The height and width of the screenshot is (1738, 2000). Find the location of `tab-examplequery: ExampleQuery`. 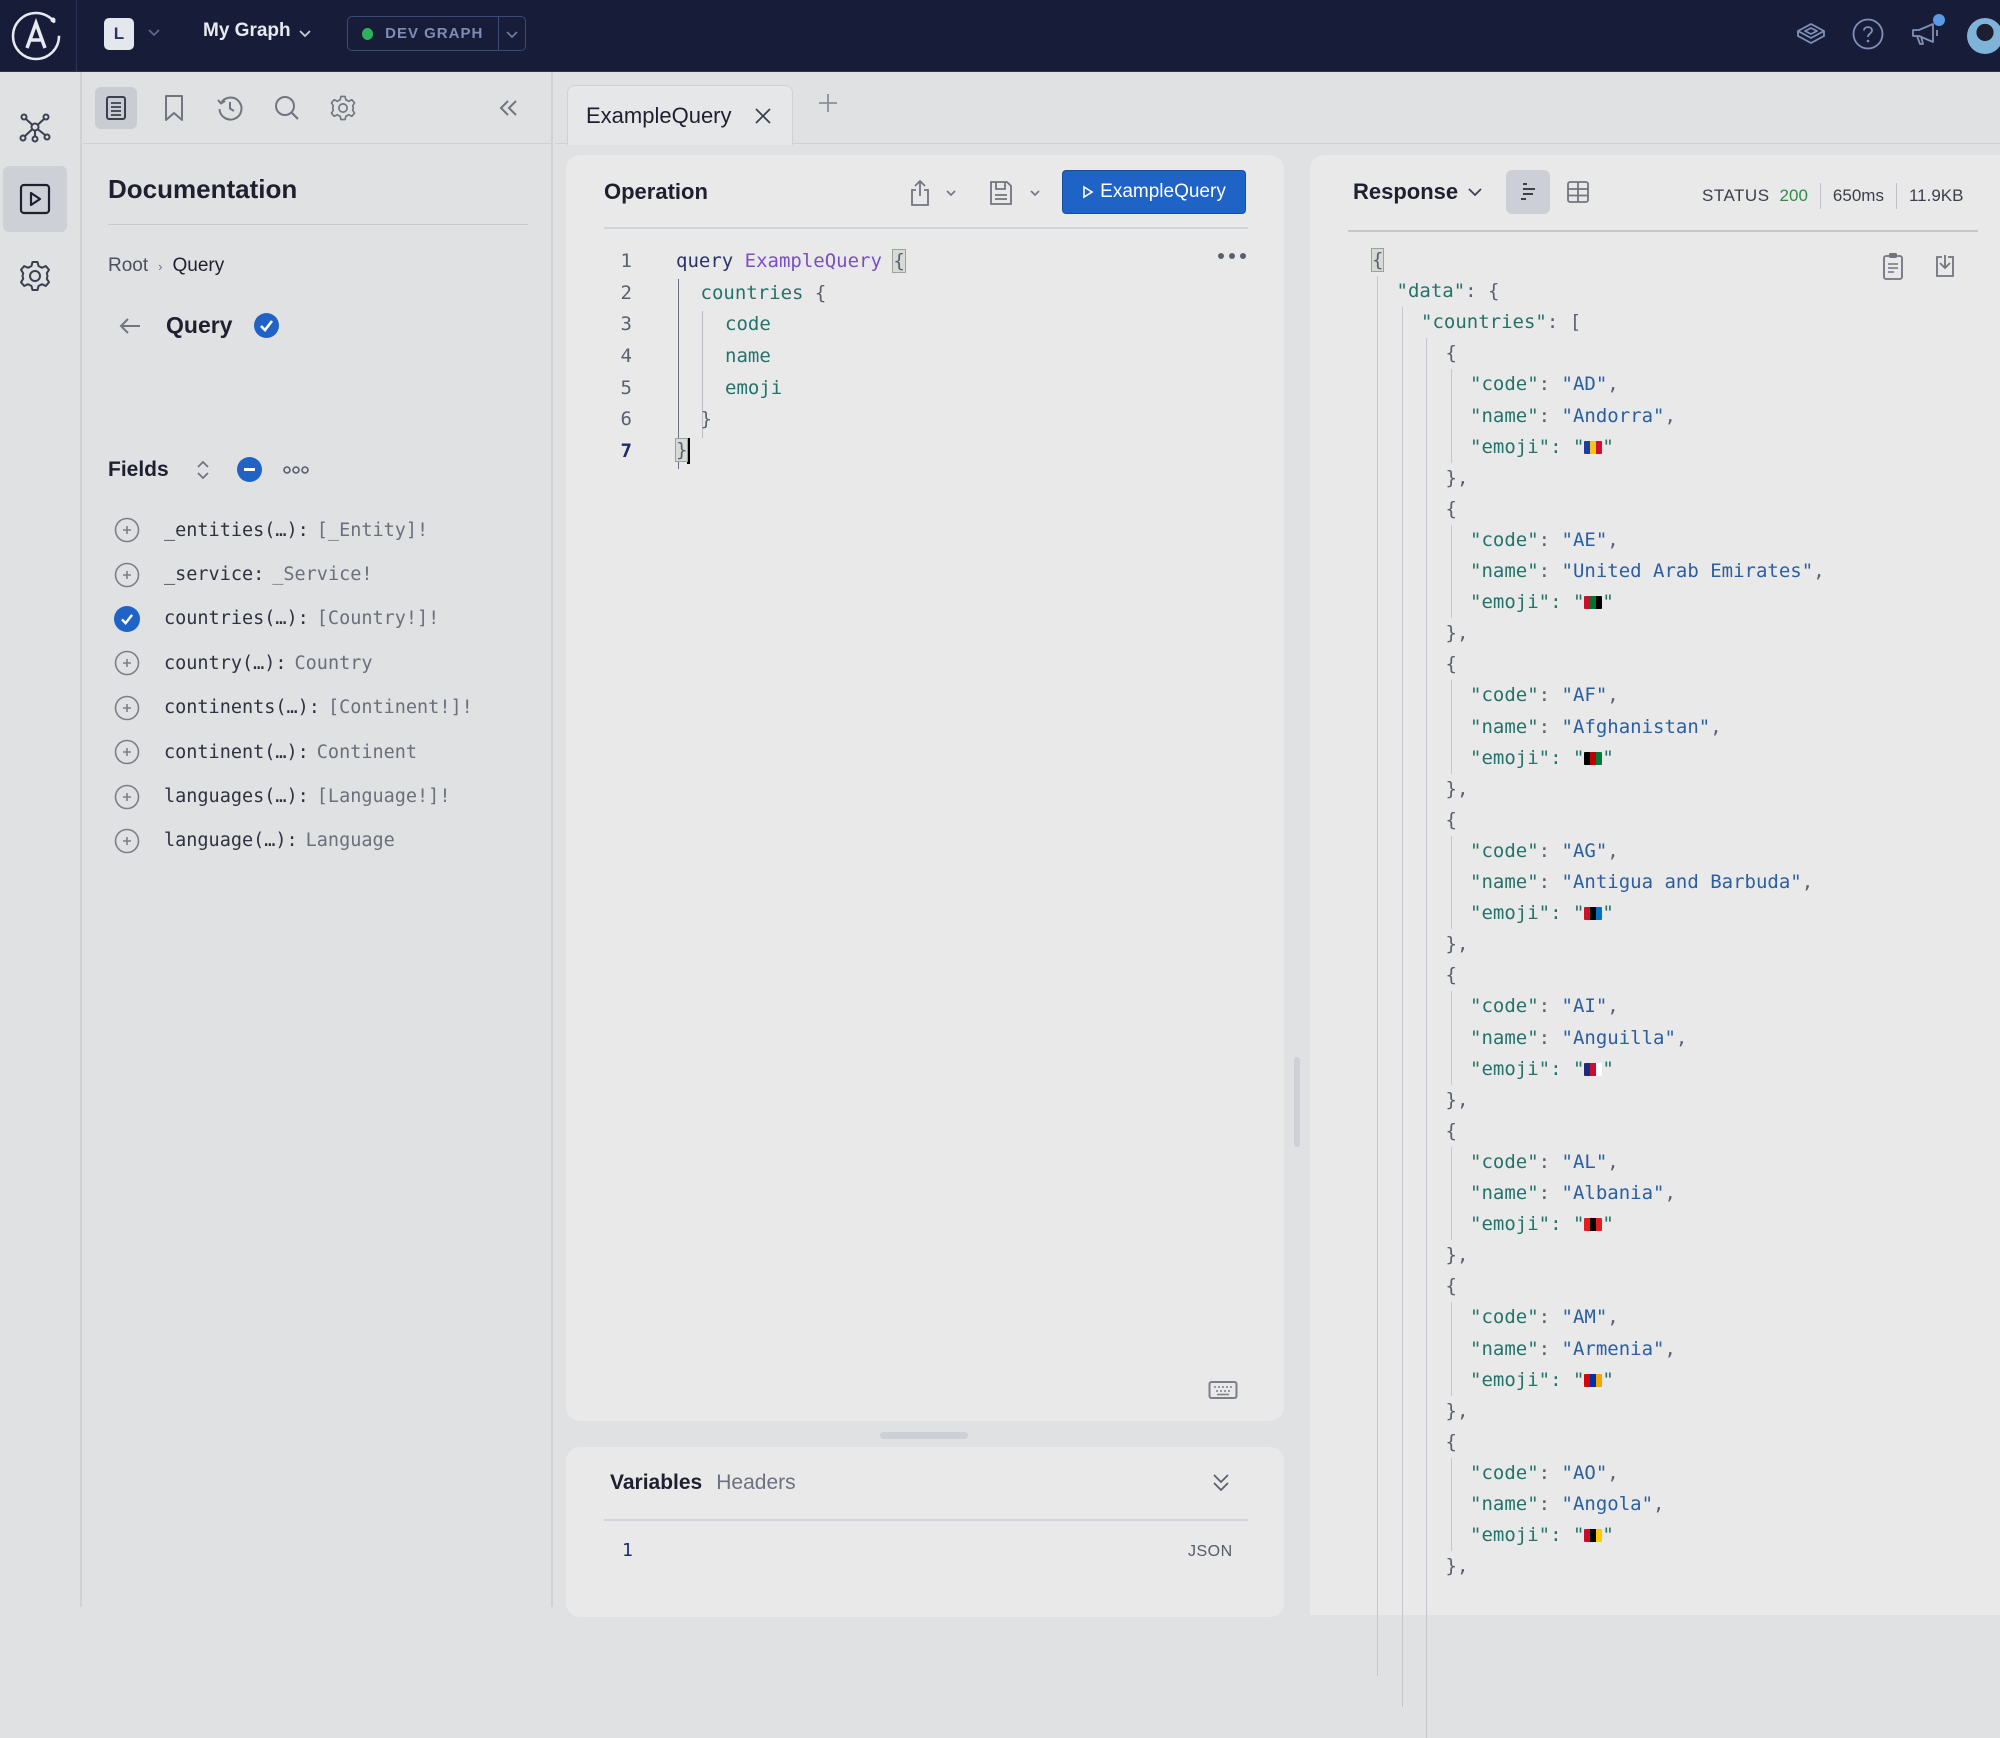

tab-examplequery: ExampleQuery is located at coordinates (680, 115).